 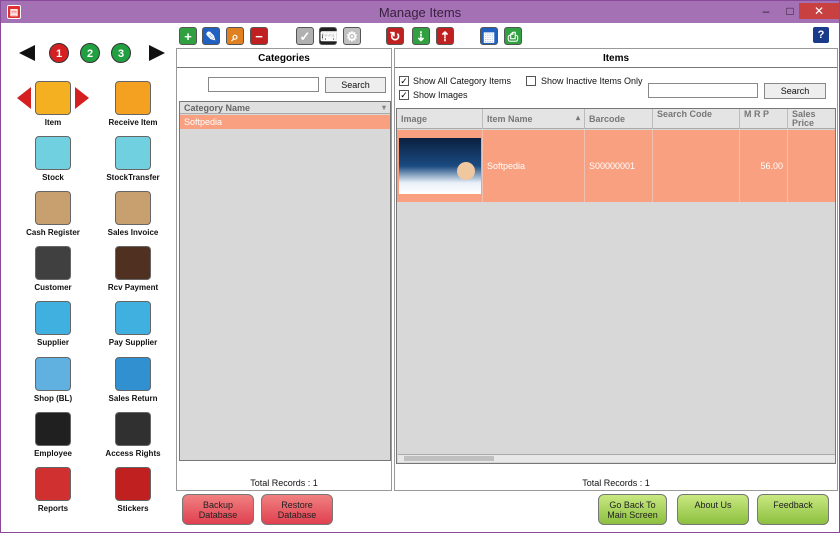 I want to click on nav-item-label: Stock, so click(x=53, y=177).